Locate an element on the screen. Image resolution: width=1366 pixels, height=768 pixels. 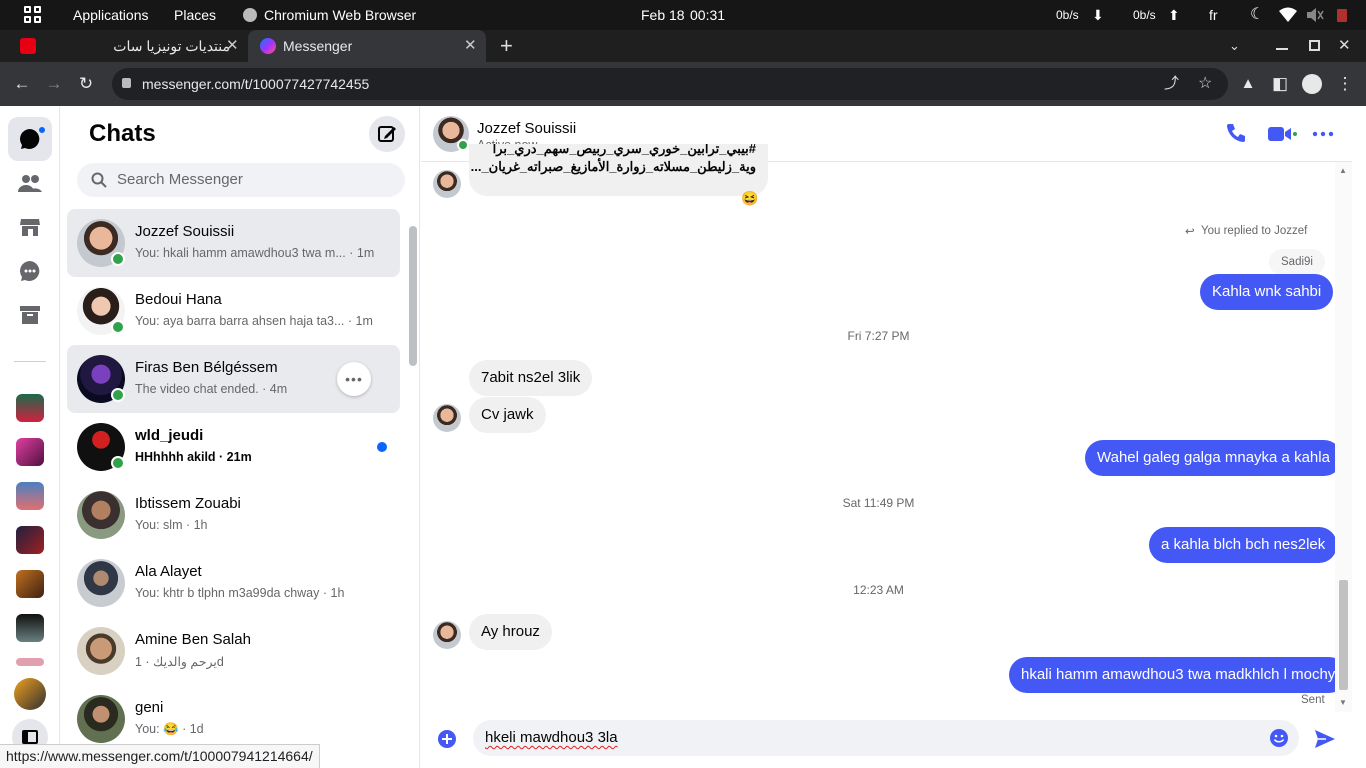
extensions-icon: ▲ is located at coordinates (1248, 84).